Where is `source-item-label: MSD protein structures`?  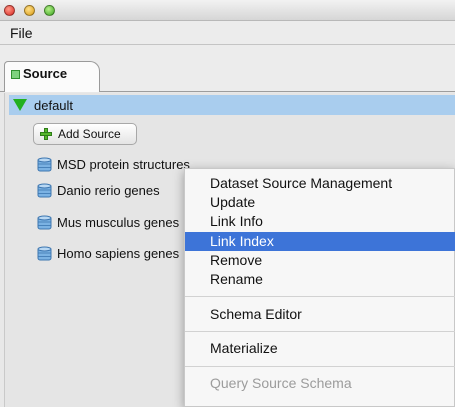 source-item-label: MSD protein structures is located at coordinates (123, 164).